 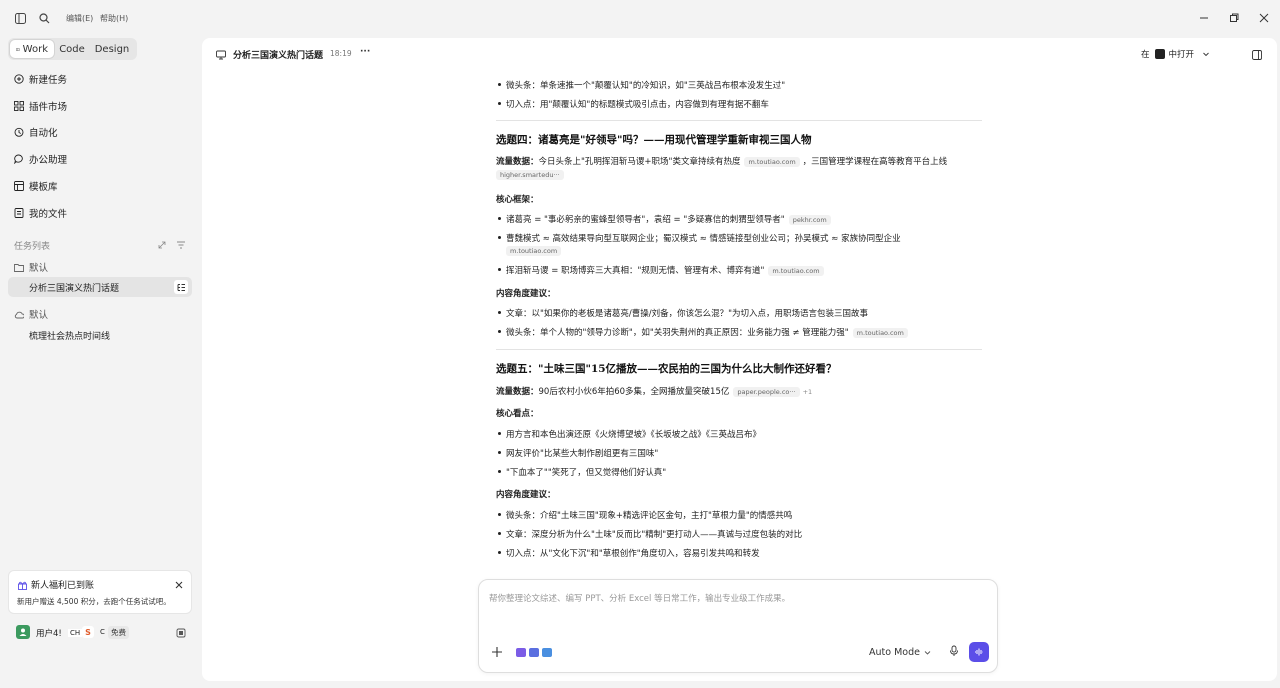 What do you see at coordinates (341, 53) in the screenshot?
I see `chat-time: 18:19` at bounding box center [341, 53].